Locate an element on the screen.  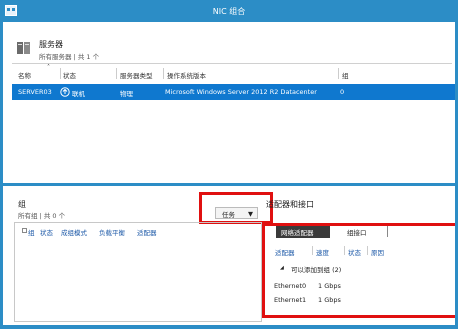
servers-divider is located at coordinates (232, 63).